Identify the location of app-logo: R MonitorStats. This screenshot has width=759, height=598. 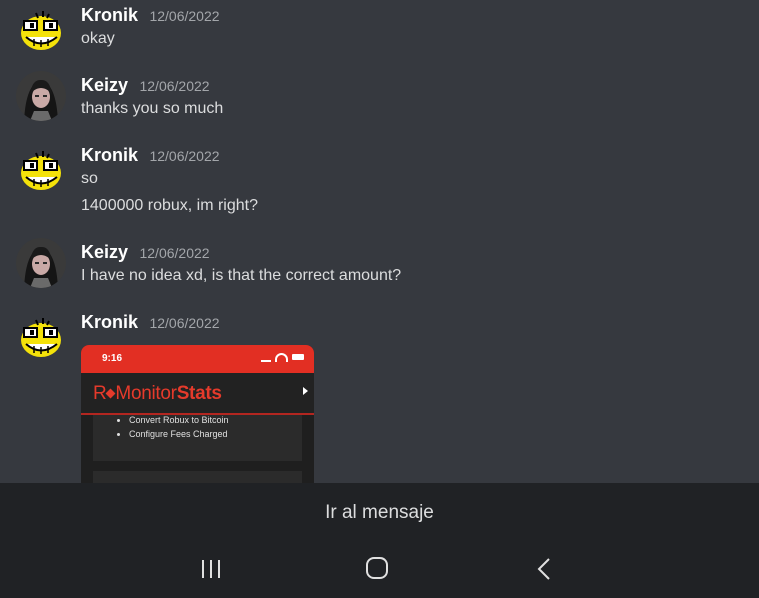
(157, 393).